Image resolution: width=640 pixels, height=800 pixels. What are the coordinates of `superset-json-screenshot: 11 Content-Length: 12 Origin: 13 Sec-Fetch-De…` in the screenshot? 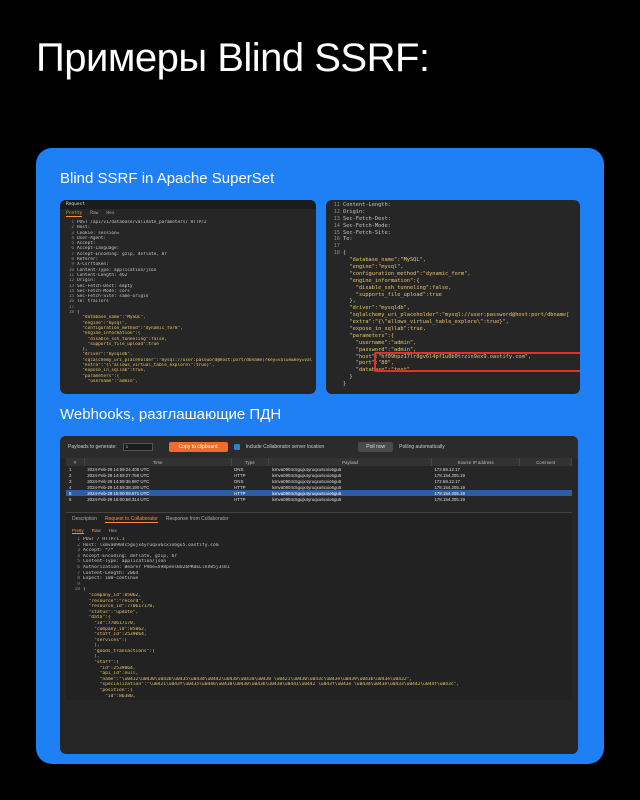 It's located at (453, 297).